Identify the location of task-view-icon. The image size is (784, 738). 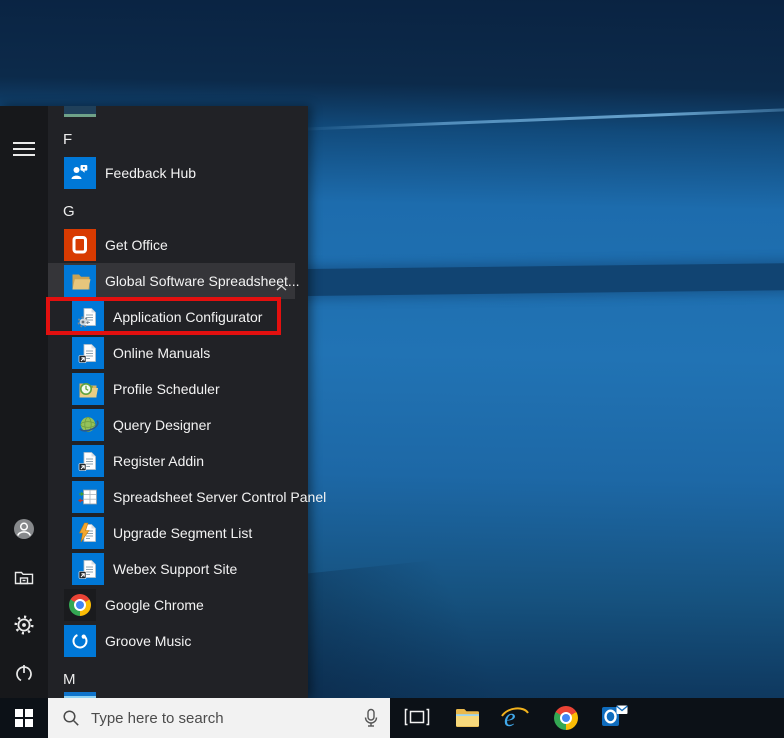
(417, 718).